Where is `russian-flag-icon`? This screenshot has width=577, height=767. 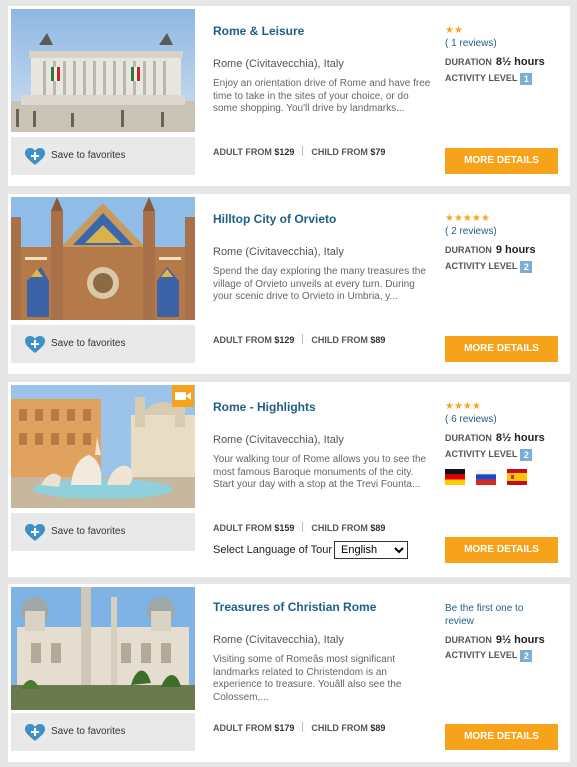 russian-flag-icon is located at coordinates (486, 477).